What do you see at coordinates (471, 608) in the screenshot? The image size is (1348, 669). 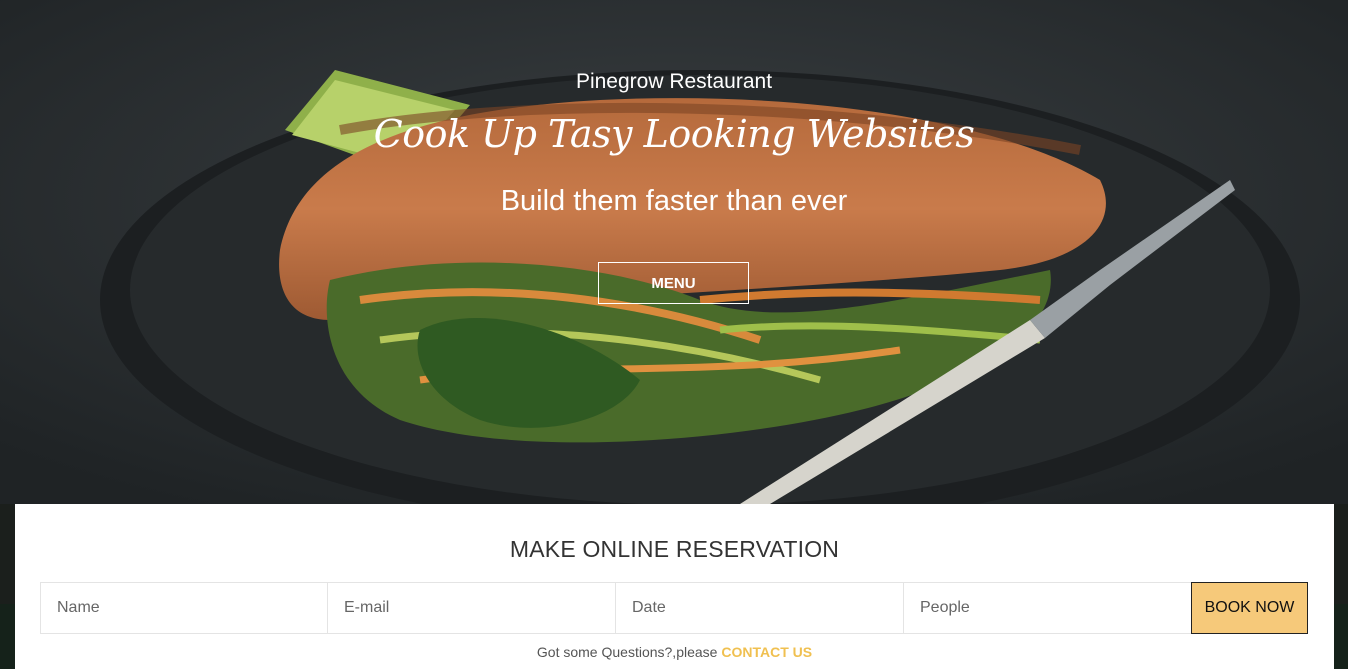 I see `email-input` at bounding box center [471, 608].